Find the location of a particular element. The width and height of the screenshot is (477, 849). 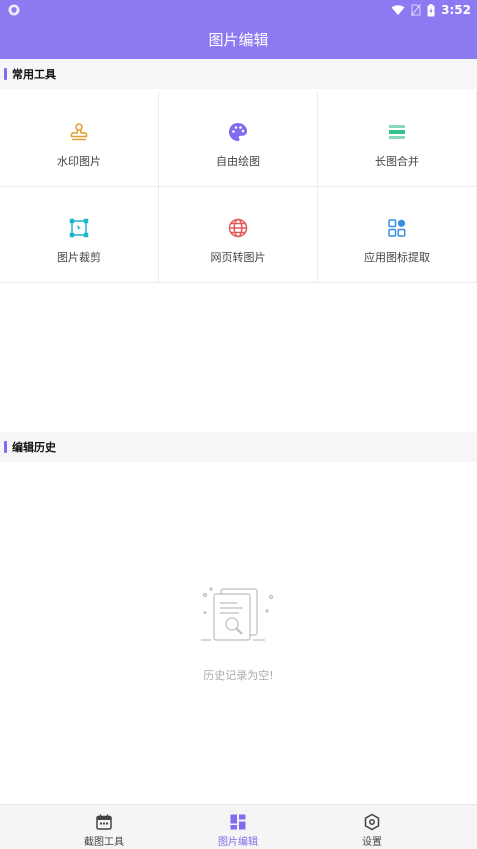

tool-app-icon-extract: 应用图标提取 is located at coordinates (397, 235).